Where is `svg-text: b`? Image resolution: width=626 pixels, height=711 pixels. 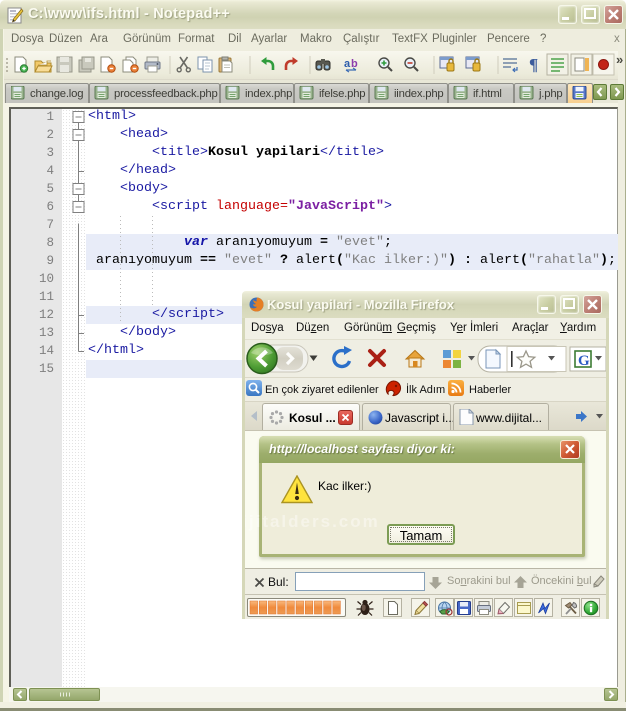
svg-text: b is located at coordinates (354, 64).